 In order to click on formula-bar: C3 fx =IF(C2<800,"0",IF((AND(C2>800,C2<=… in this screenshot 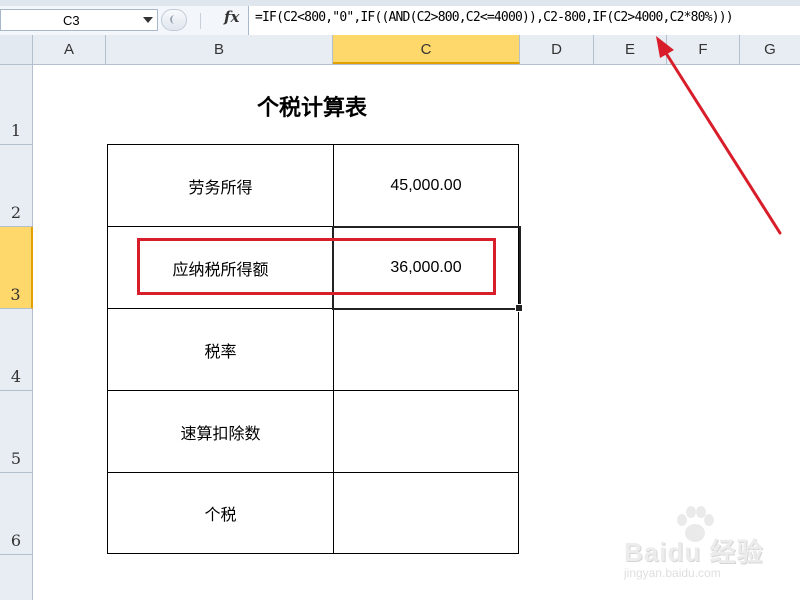, I will do `click(400, 21)`.